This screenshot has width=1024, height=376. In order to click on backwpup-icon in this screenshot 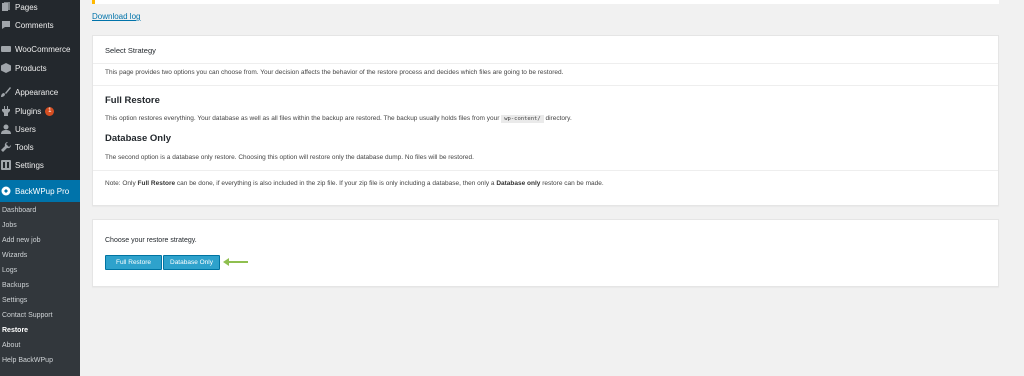, I will do `click(6, 191)`.